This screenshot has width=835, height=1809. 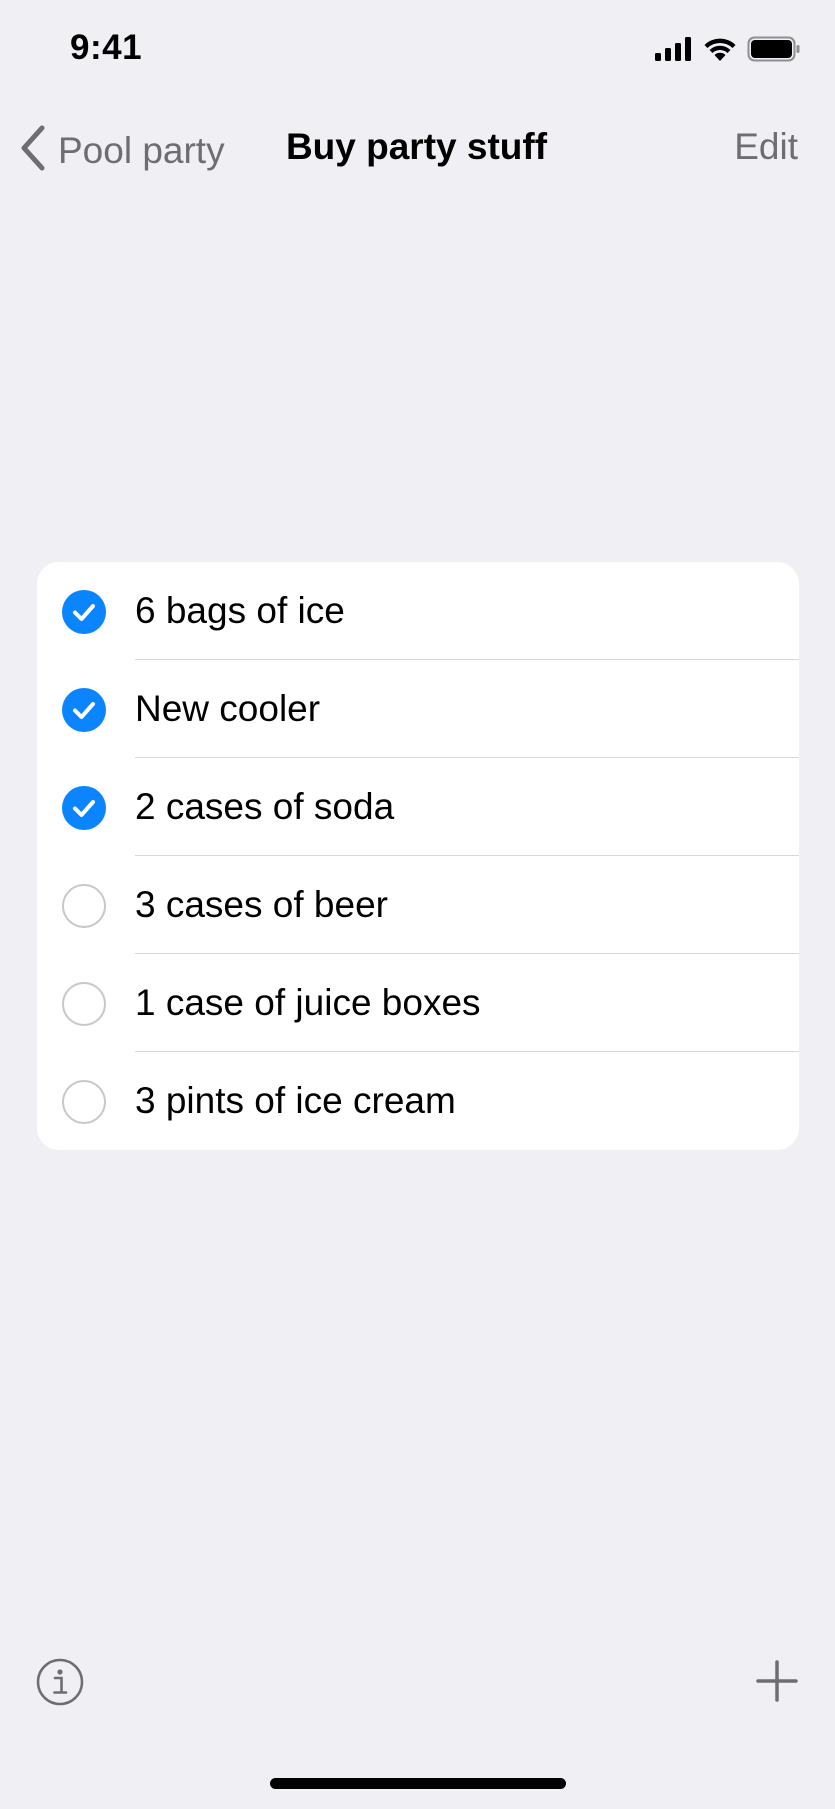 I want to click on navigation-bar: Pool party Buy party stuff Edit, so click(x=417, y=152).